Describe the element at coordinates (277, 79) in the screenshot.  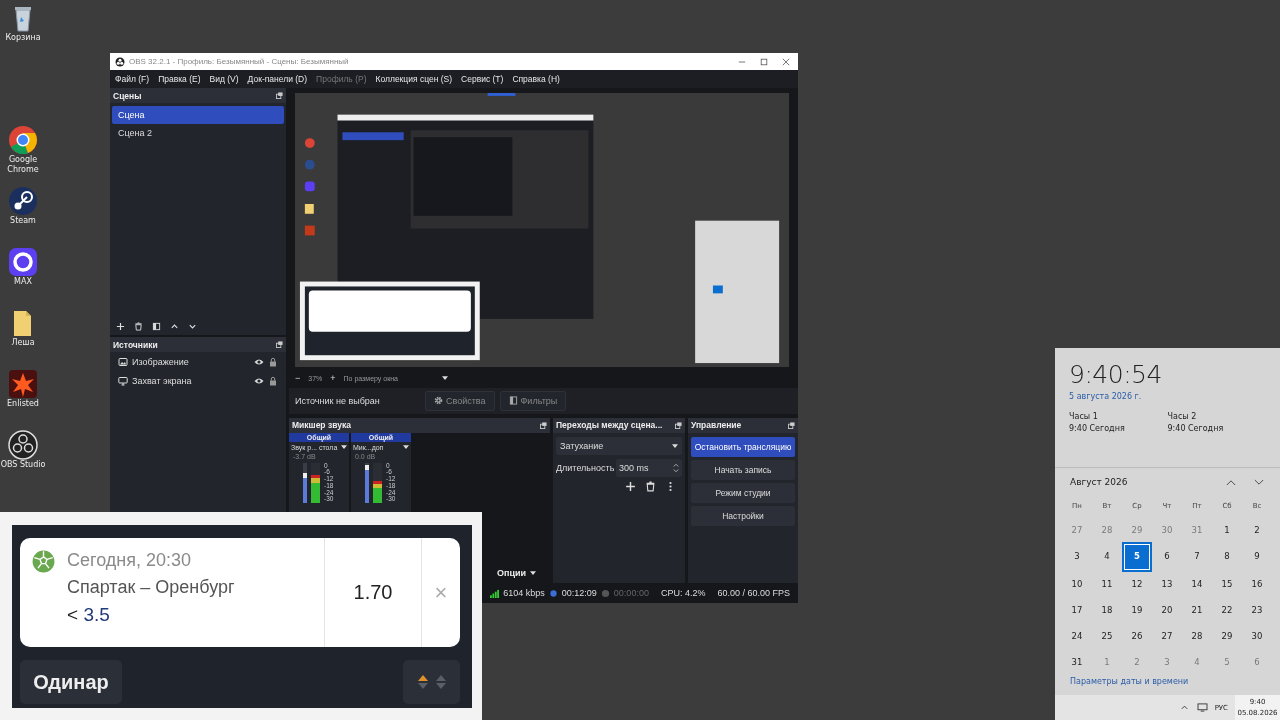
I see `menu-item: Док-панели (D)` at that location.